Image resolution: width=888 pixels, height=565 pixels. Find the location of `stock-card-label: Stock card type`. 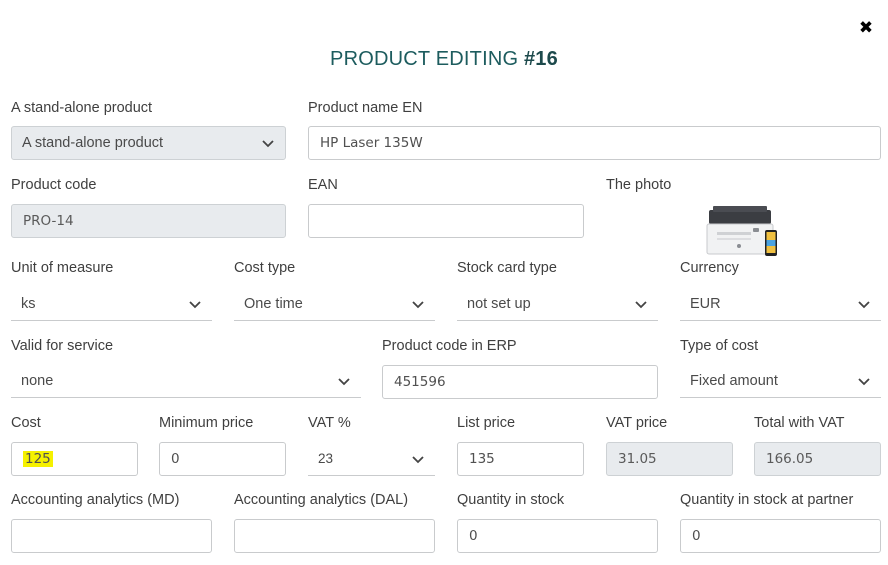

stock-card-label: Stock card type is located at coordinates (507, 268).